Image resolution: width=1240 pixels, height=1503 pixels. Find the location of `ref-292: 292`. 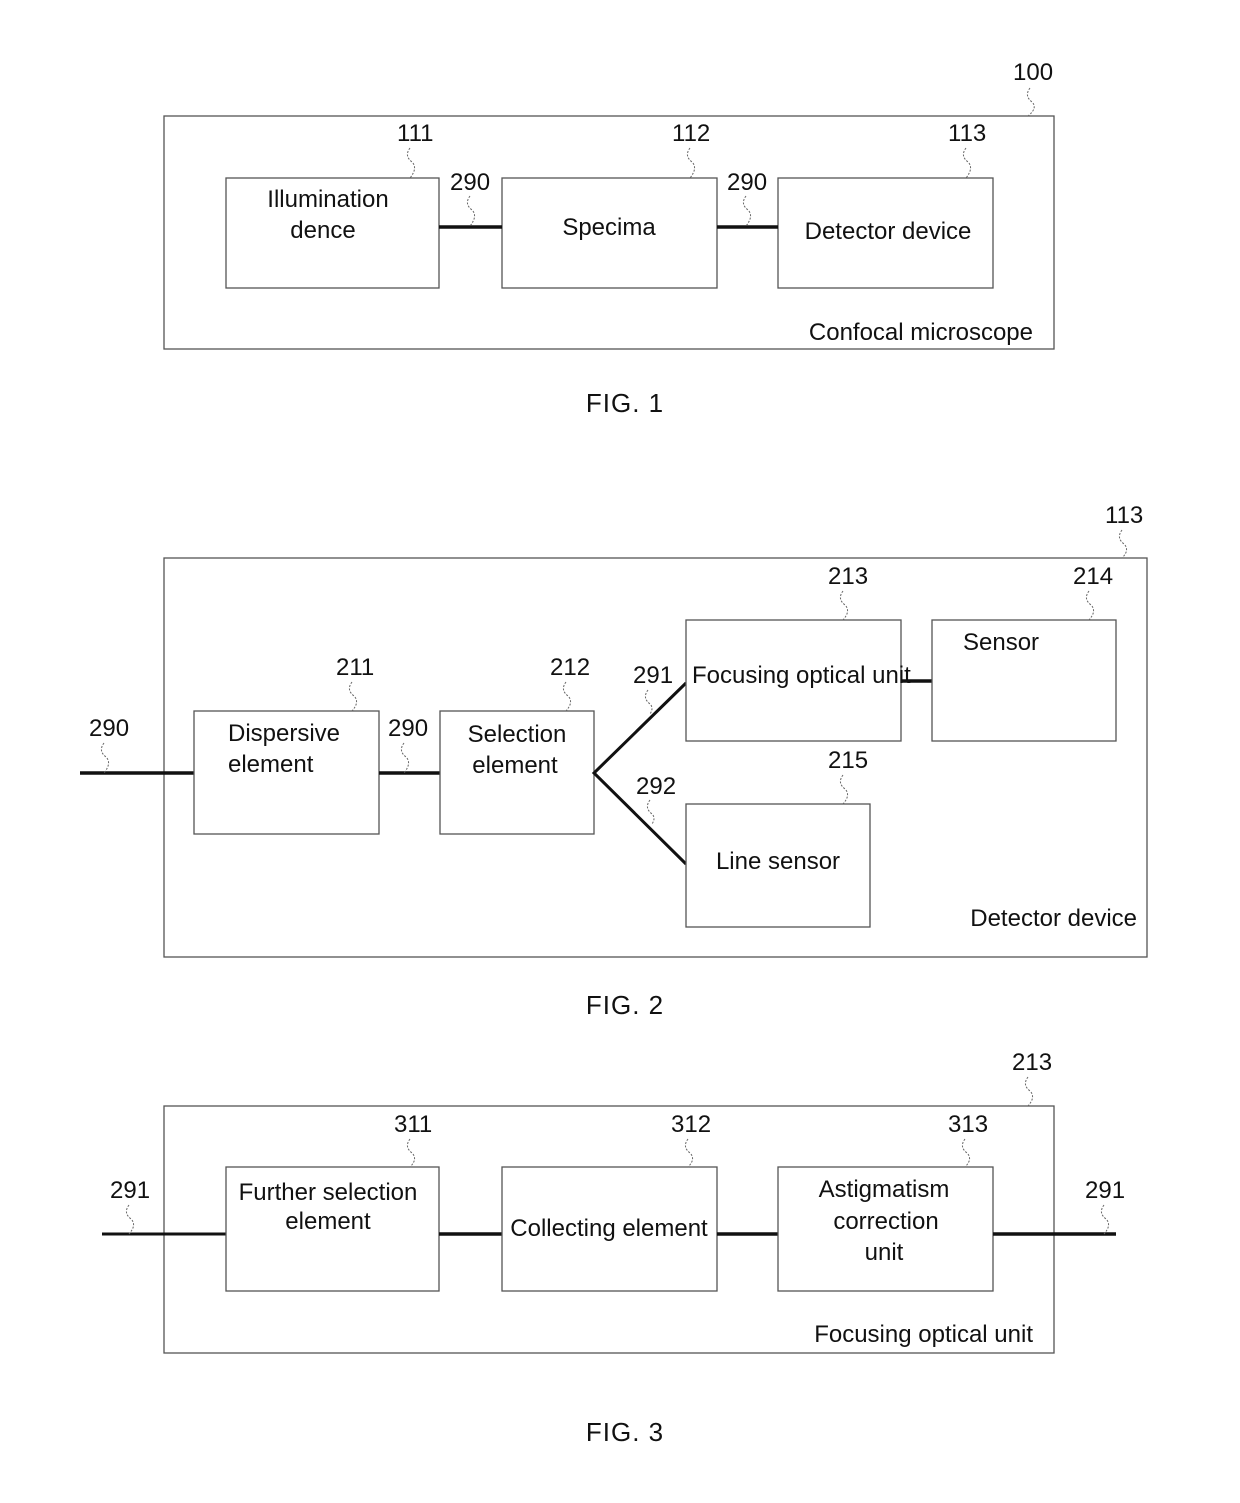

ref-292: 292 is located at coordinates (656, 786).